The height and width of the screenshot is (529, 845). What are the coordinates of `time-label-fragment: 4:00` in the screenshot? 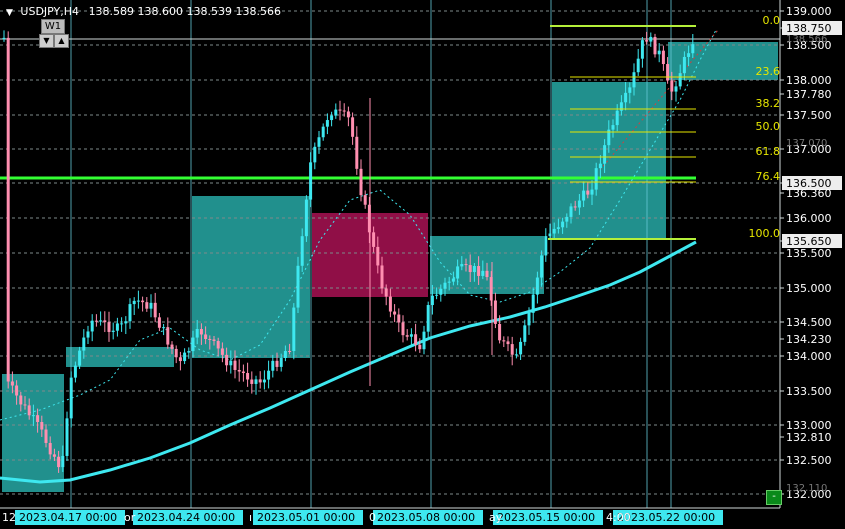 It's located at (618, 517).